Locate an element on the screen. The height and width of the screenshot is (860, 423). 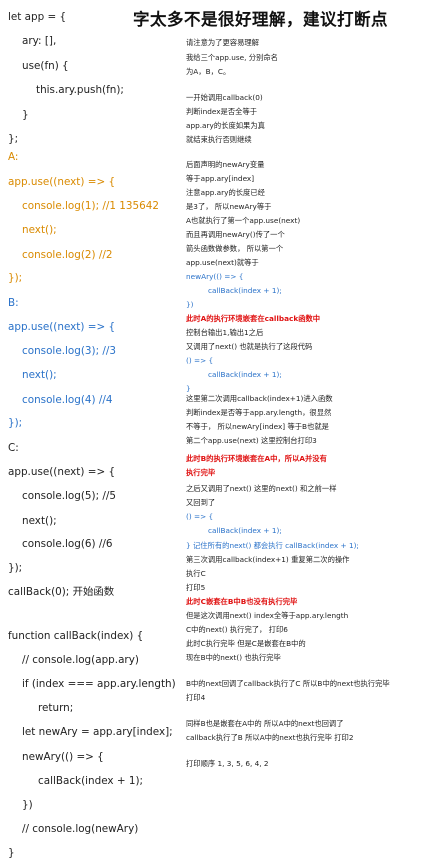
code-line: return; is located at coordinates (56, 708).